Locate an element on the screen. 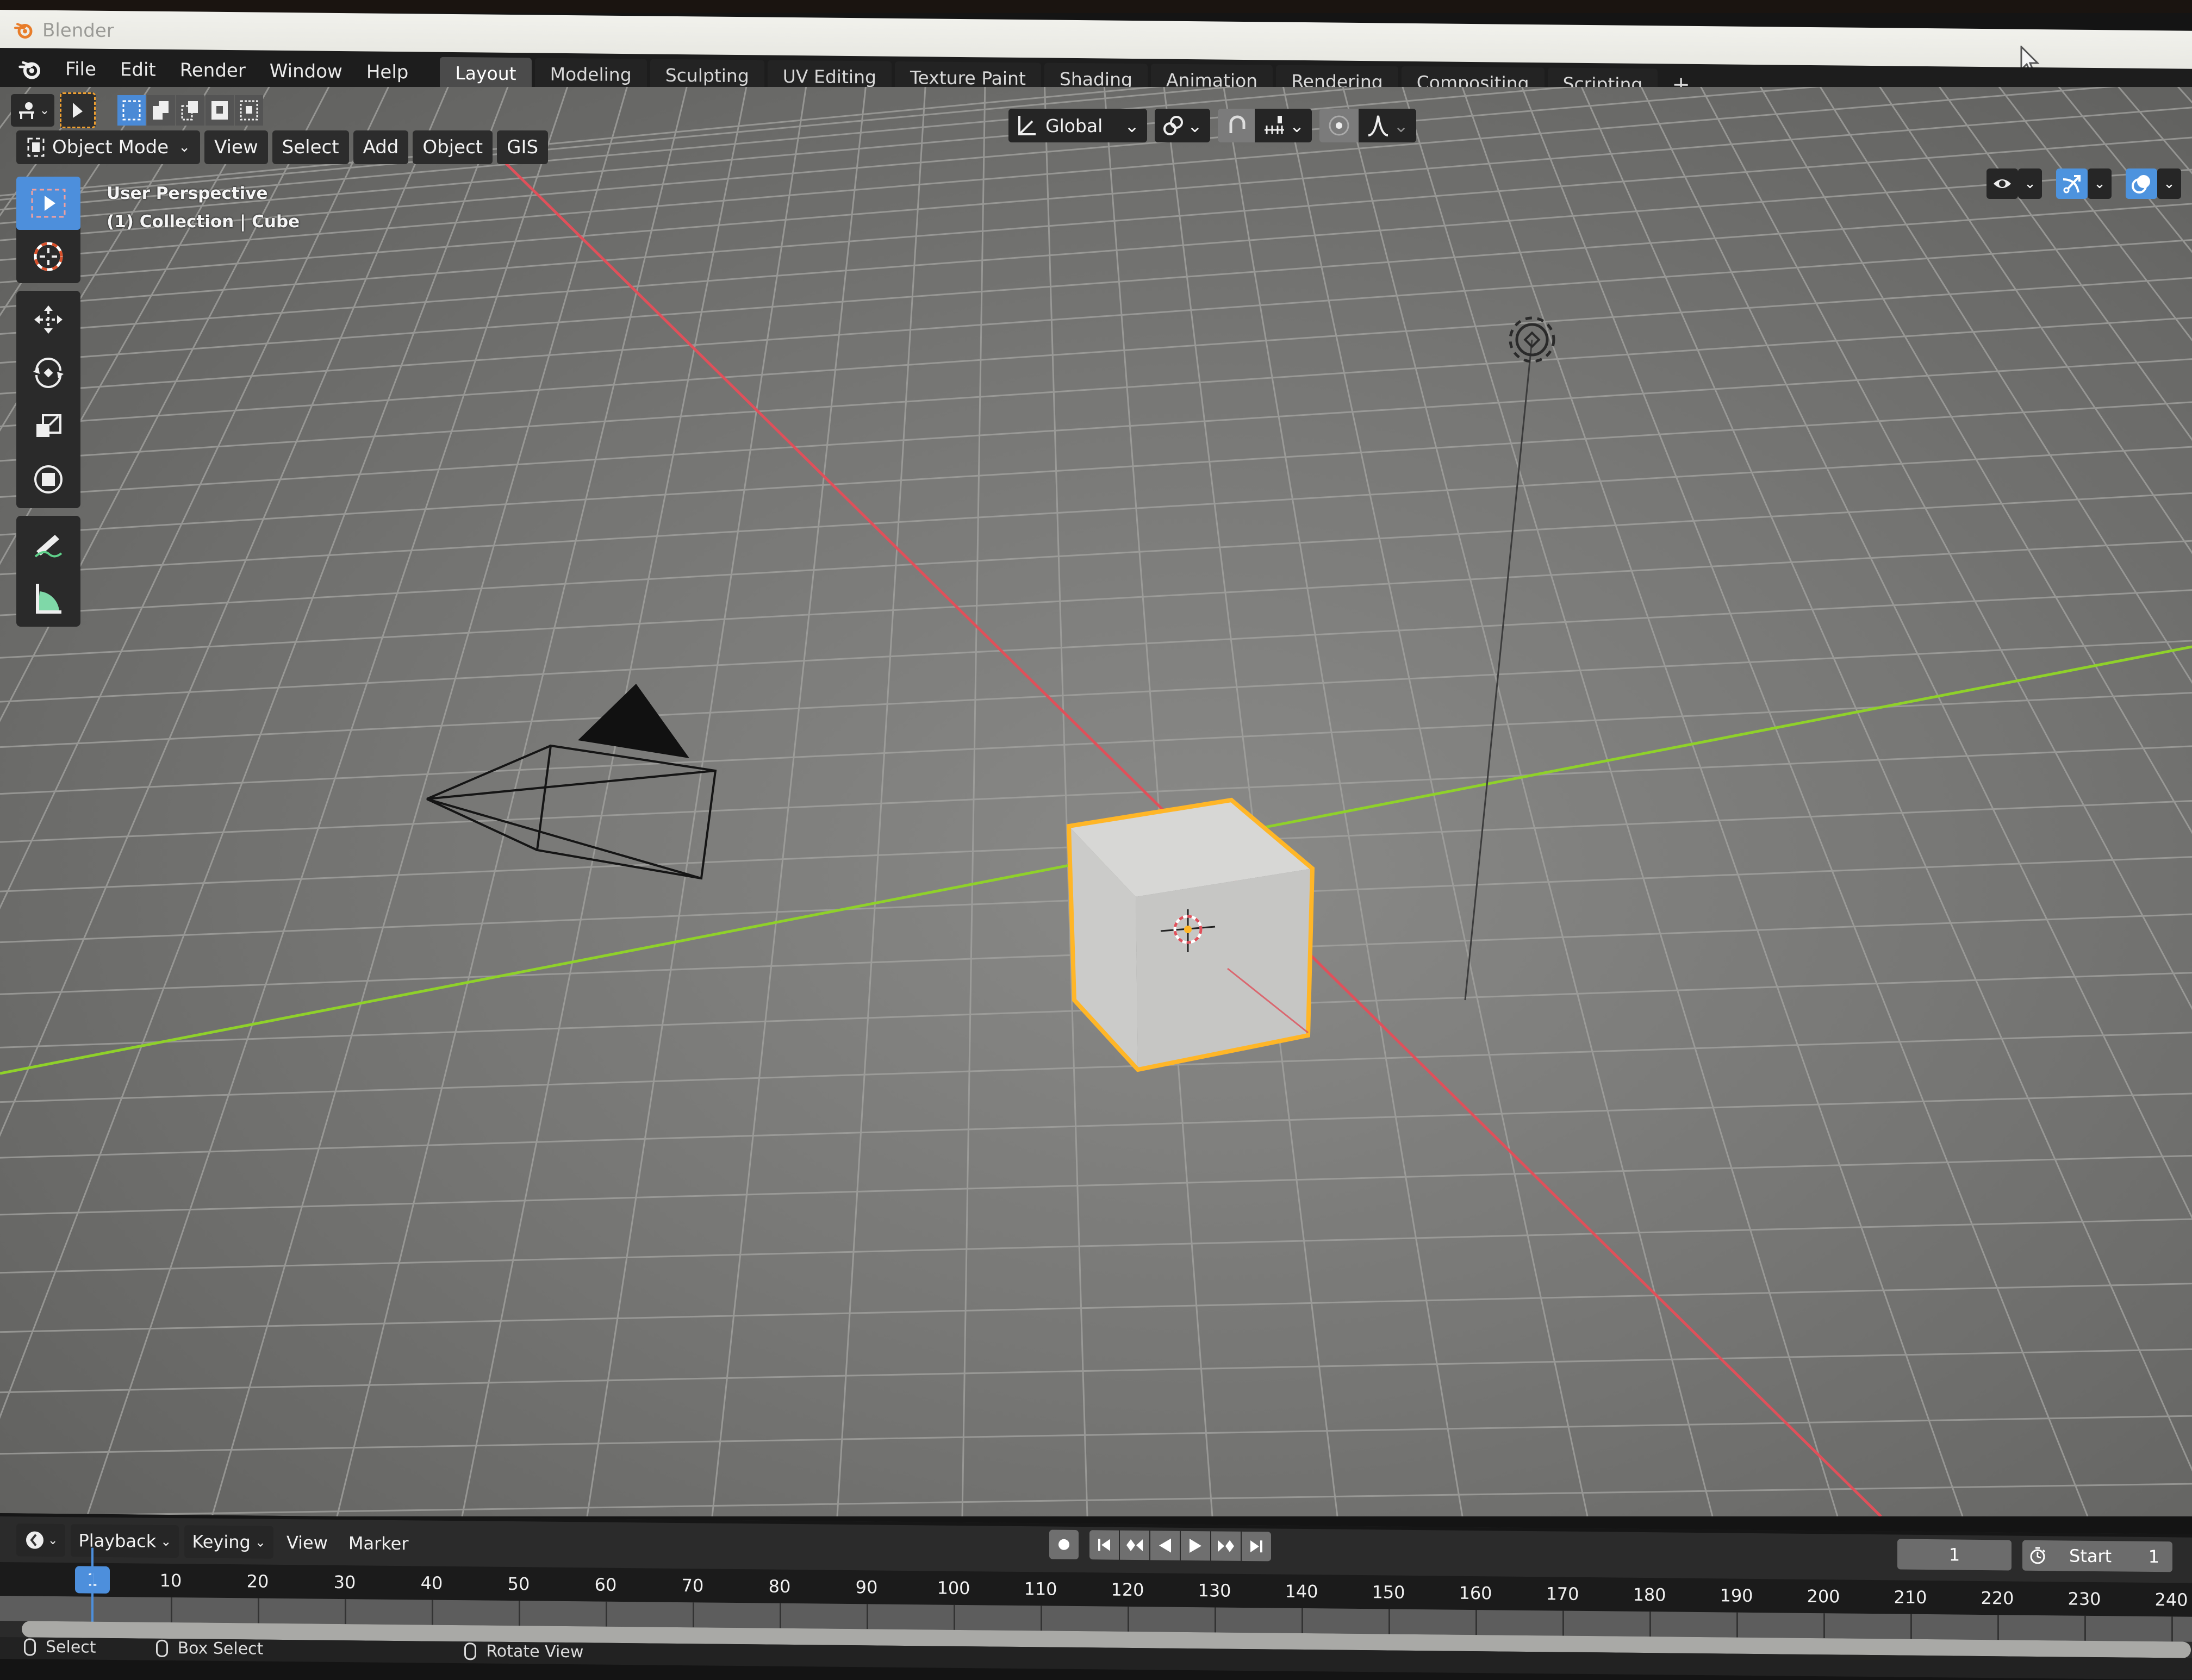 The width and height of the screenshot is (2192, 1680). play-reverse-button is located at coordinates (1165, 1545).